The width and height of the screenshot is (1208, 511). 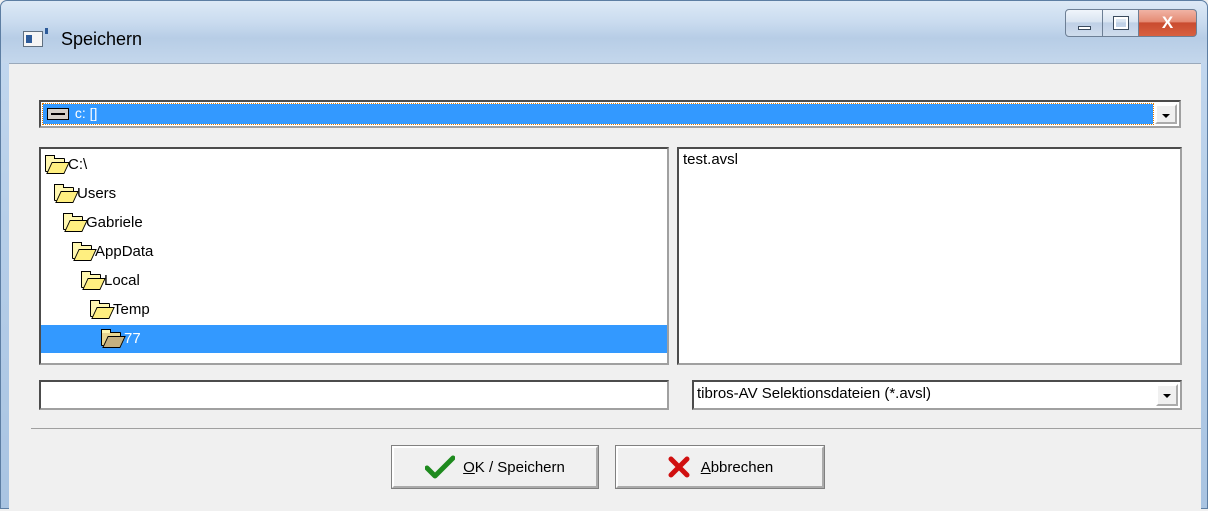 I want to click on directory-label: AppData, so click(x=124, y=251).